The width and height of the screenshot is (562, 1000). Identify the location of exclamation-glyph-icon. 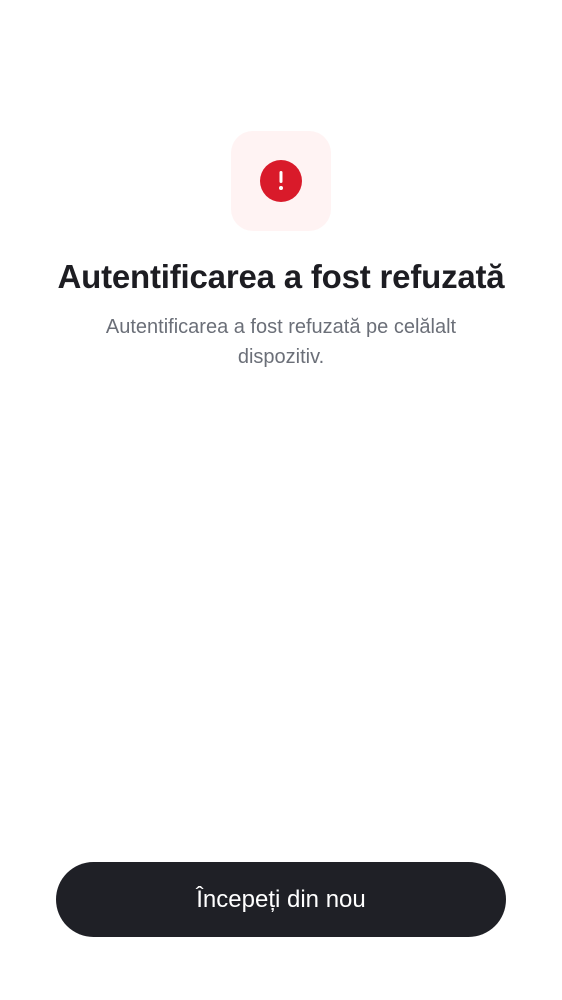
(281, 180).